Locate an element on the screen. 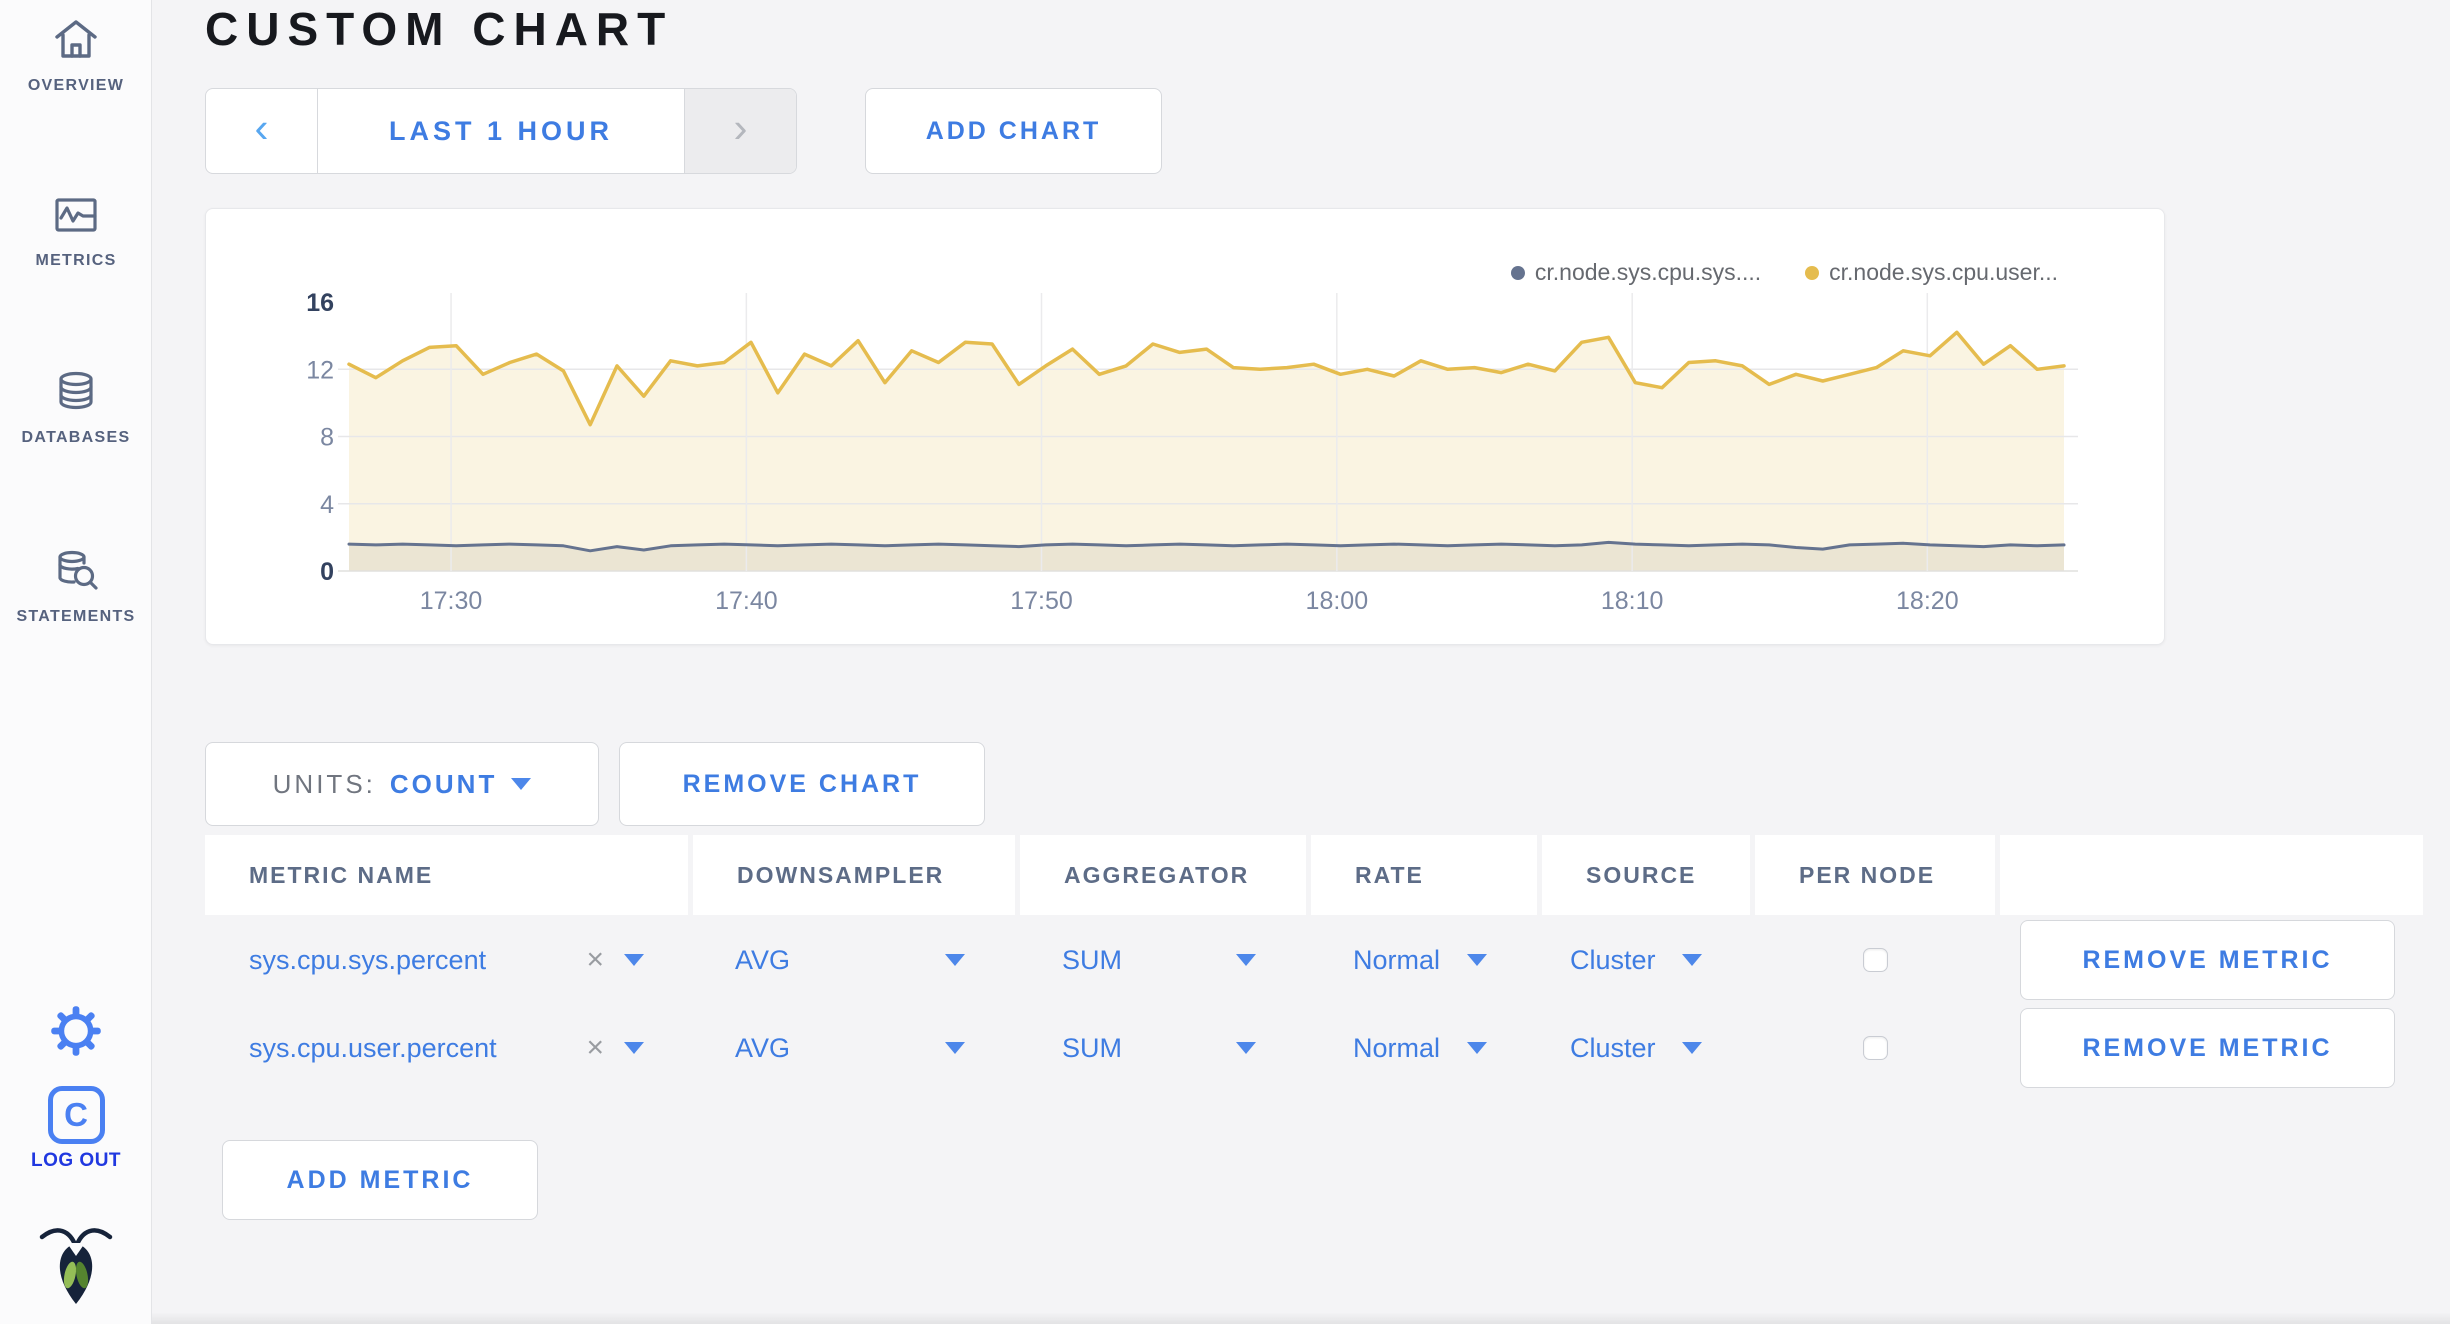 The image size is (2450, 1324). scroll-shadow is located at coordinates (1301, 1318).